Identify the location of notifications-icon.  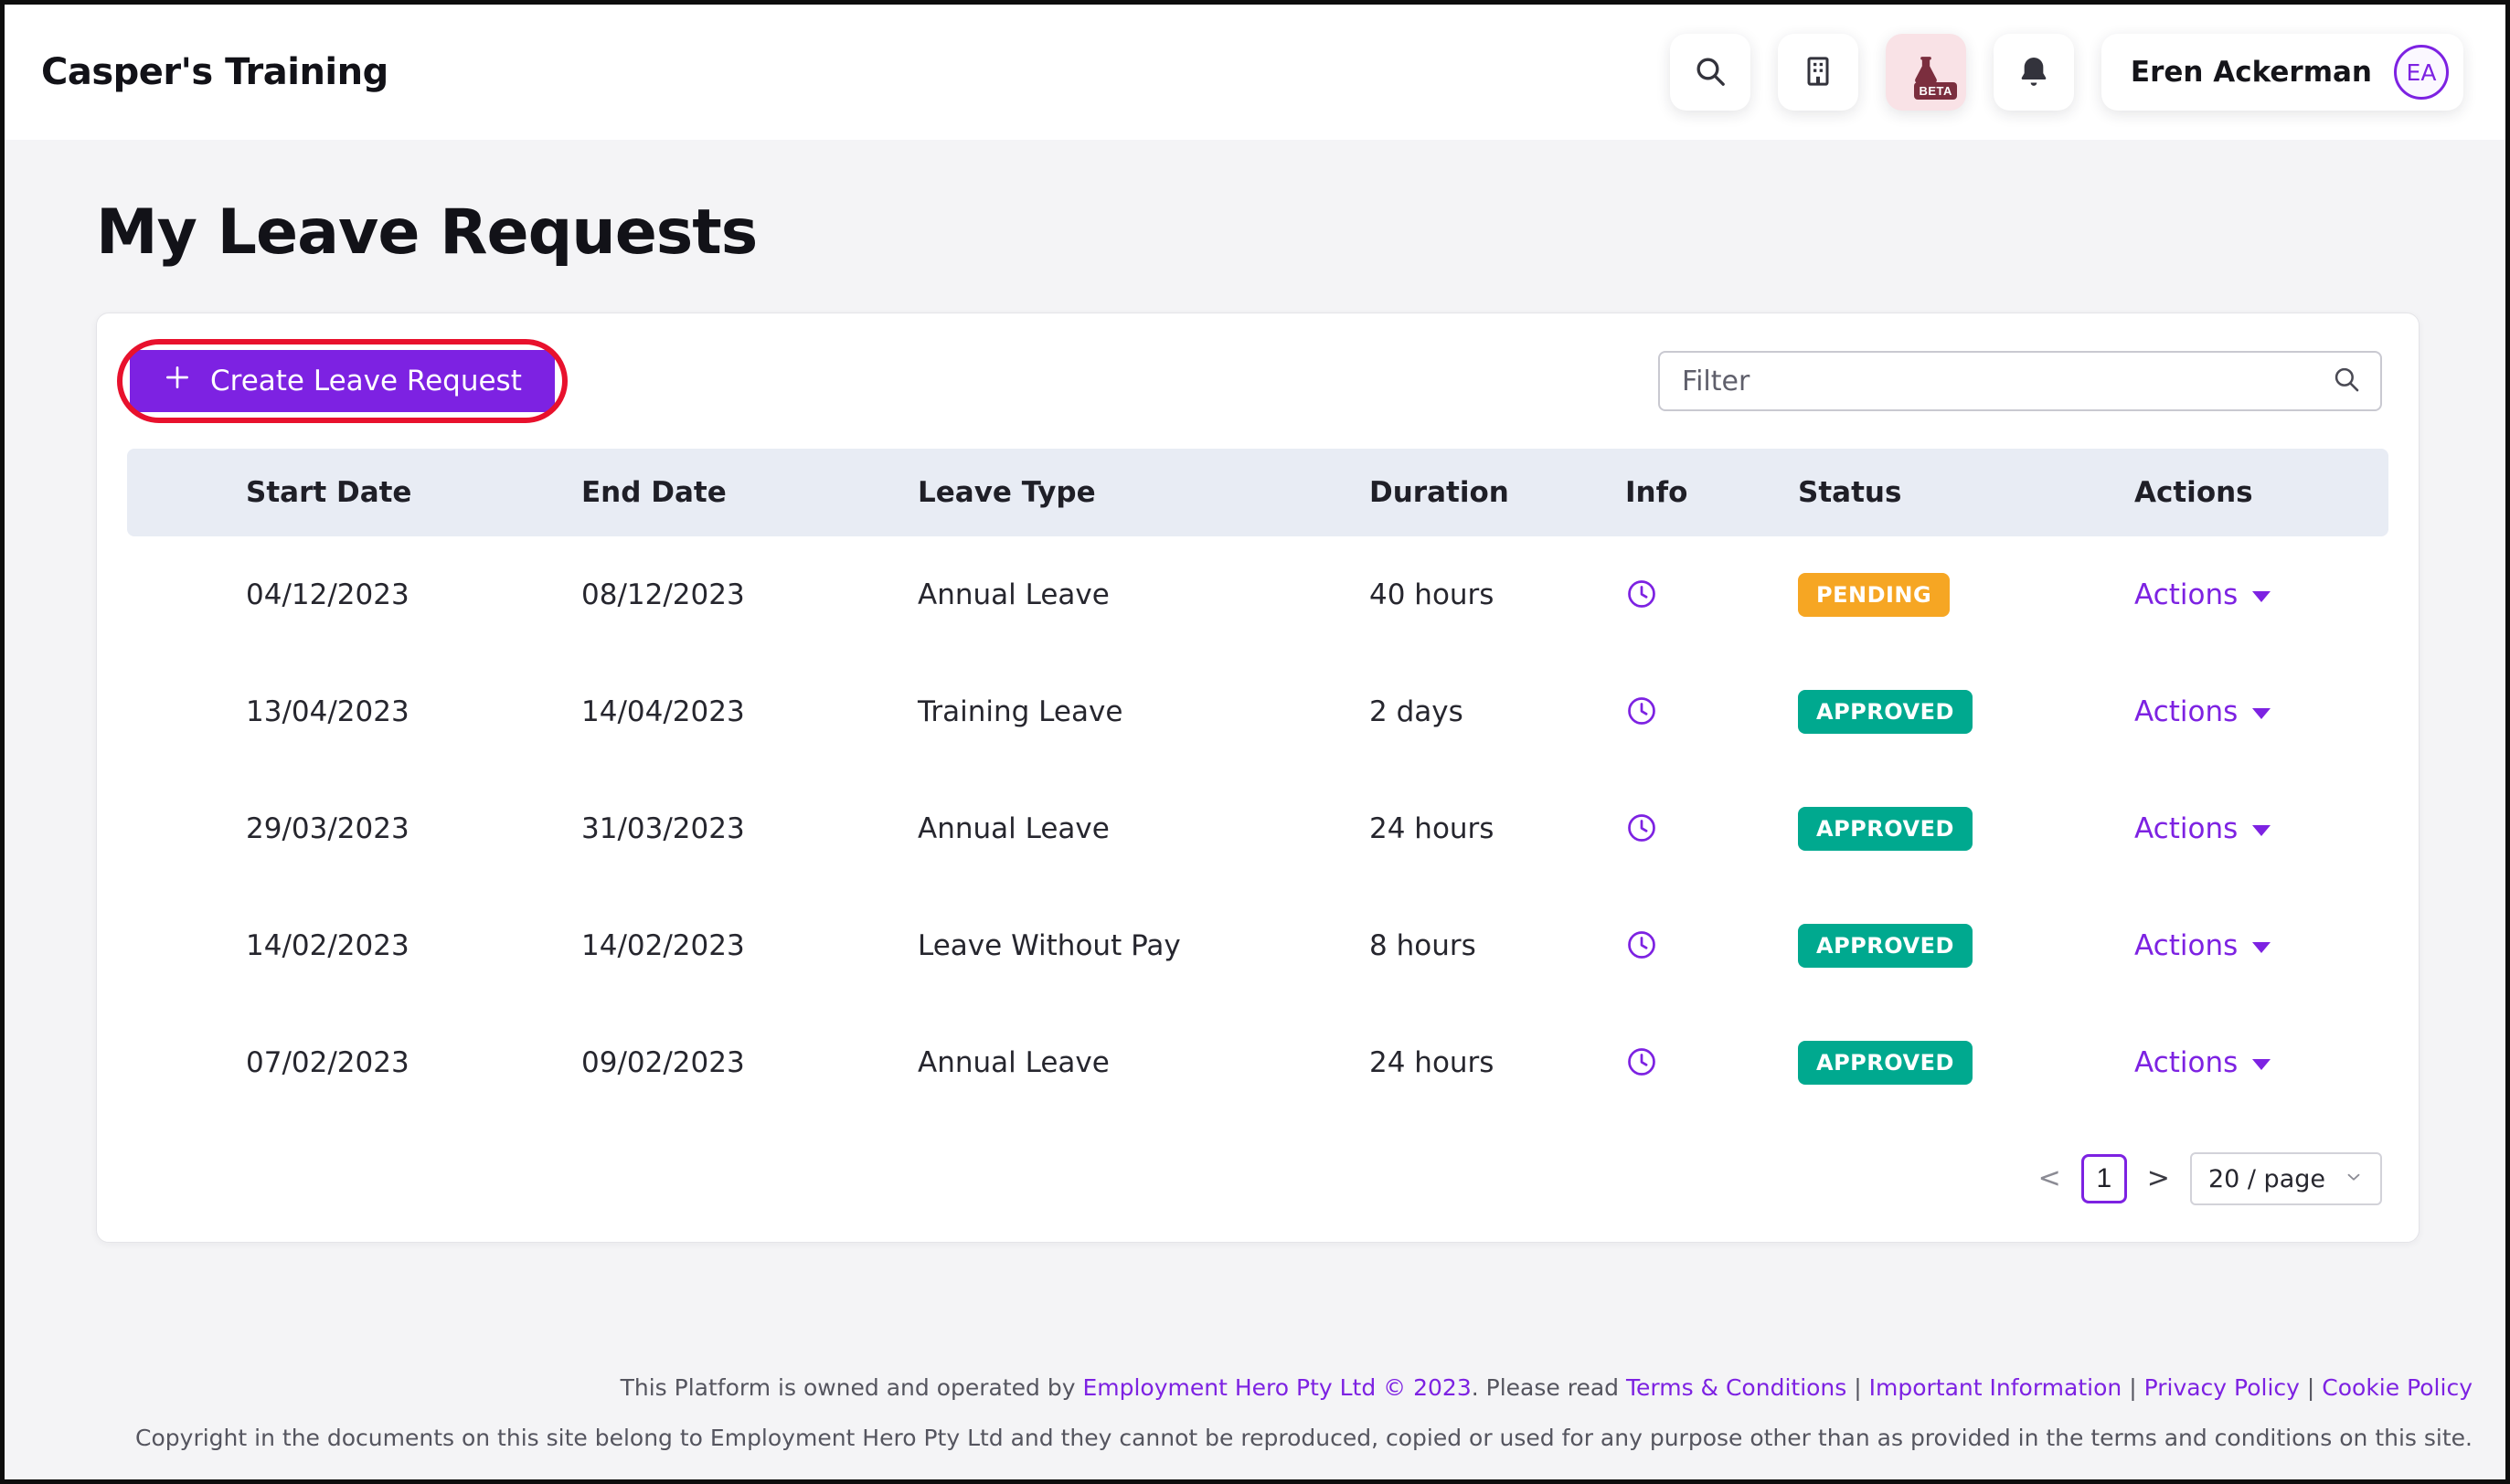
(2034, 72).